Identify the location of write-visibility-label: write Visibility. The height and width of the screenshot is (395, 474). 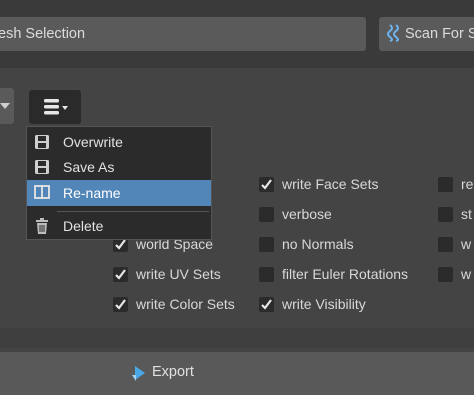
(324, 304).